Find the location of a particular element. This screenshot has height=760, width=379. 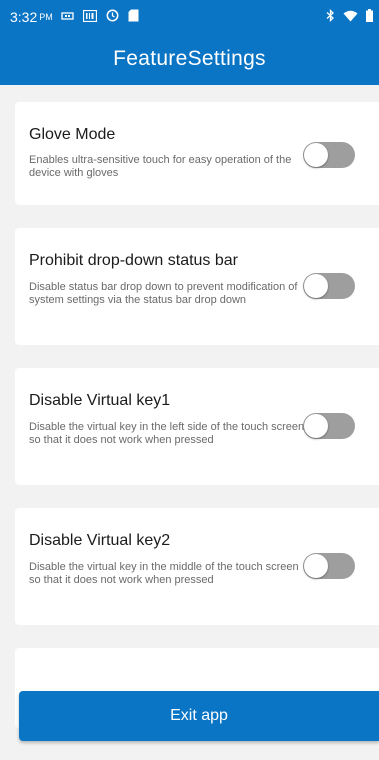

status-bar: 3:32 PM is located at coordinates (189, 16).